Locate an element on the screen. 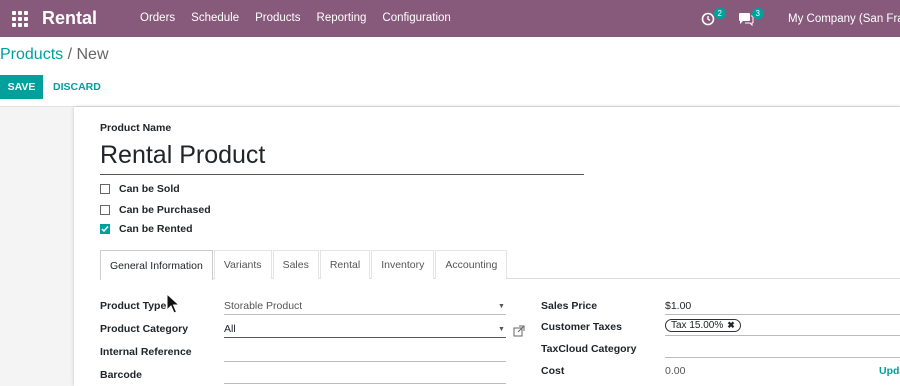 This screenshot has height=386, width=900. product-type-underline is located at coordinates (365, 314).